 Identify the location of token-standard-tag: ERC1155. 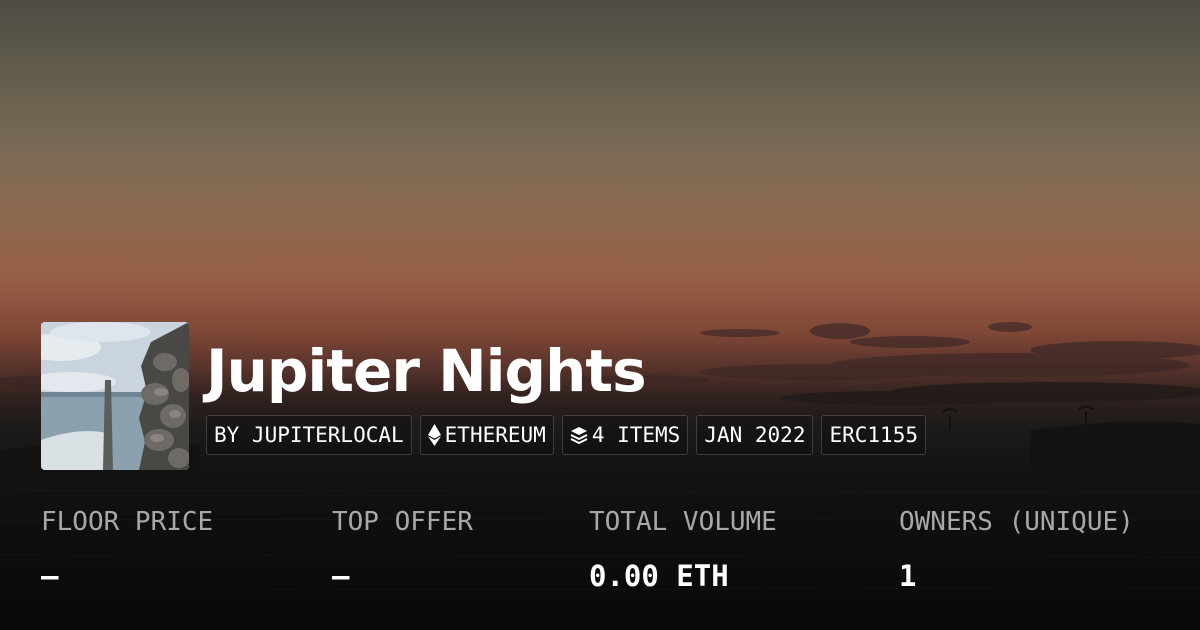
(873, 435).